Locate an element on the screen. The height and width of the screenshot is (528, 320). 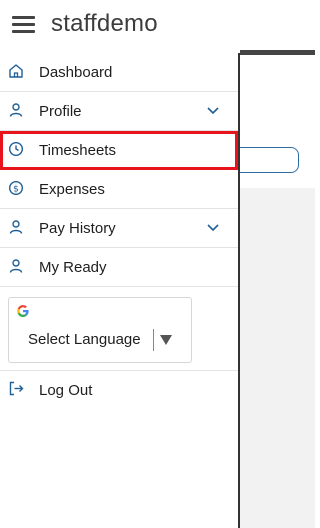
nav-item-label: Profile is located at coordinates (60, 111).